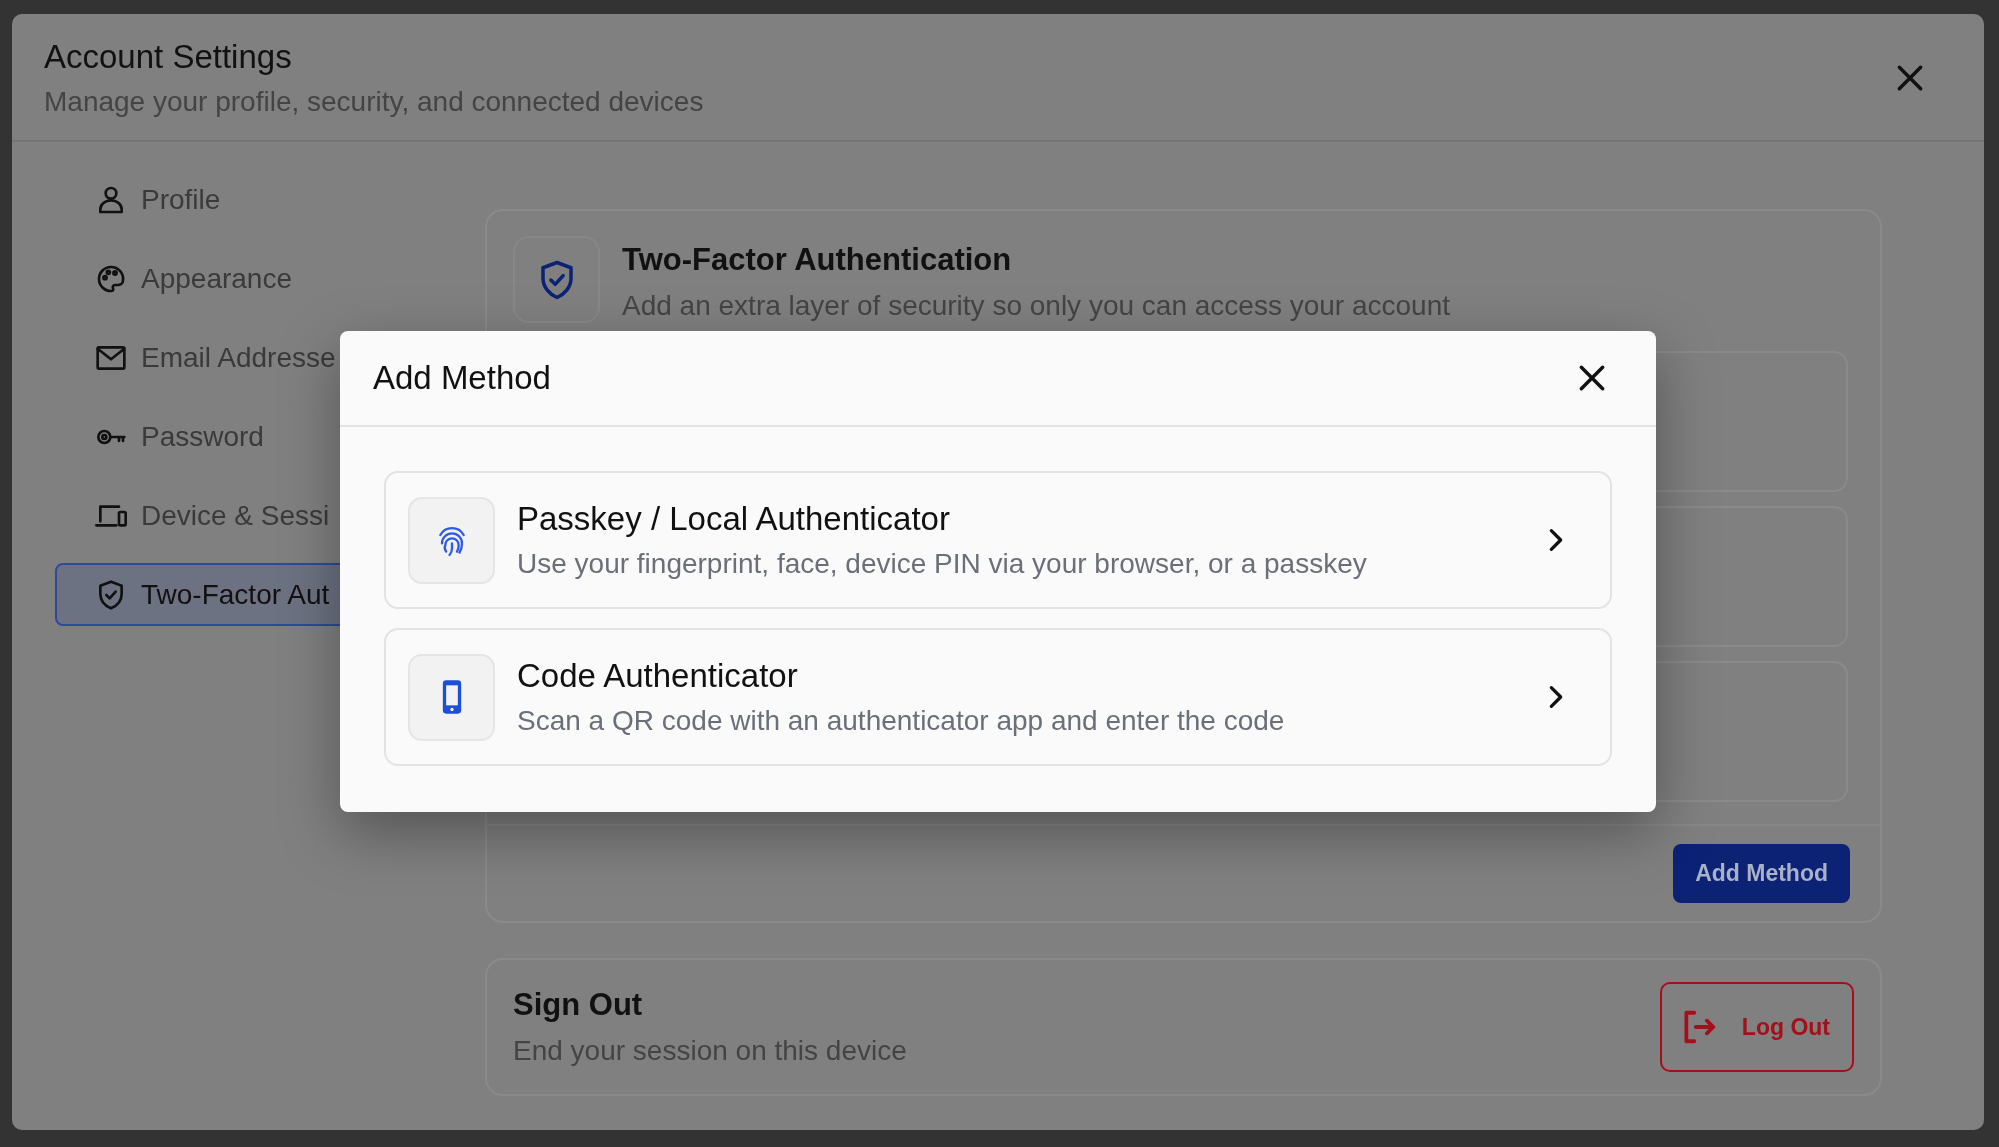  I want to click on shield-icon, so click(556, 279).